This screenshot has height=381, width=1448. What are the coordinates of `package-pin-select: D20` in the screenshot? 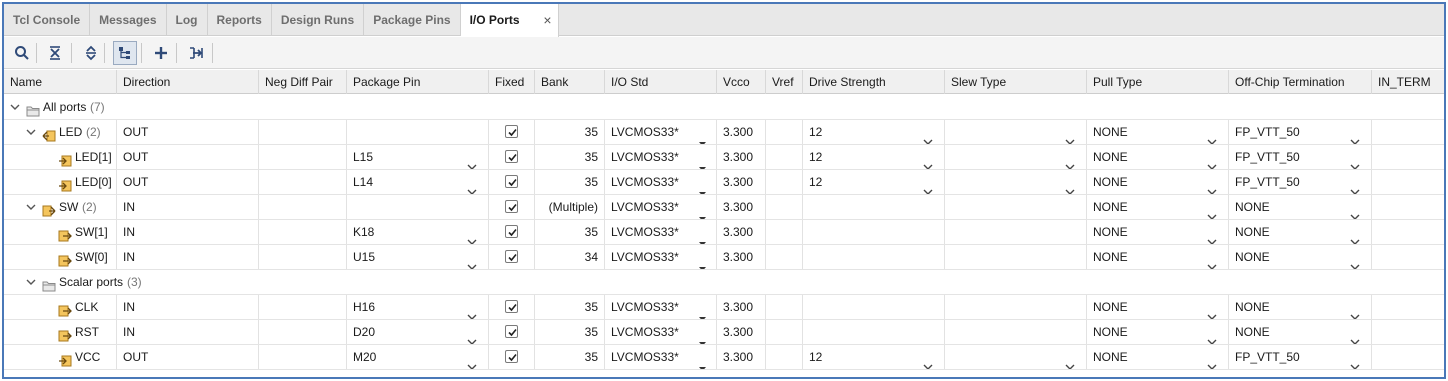 It's located at (418, 332).